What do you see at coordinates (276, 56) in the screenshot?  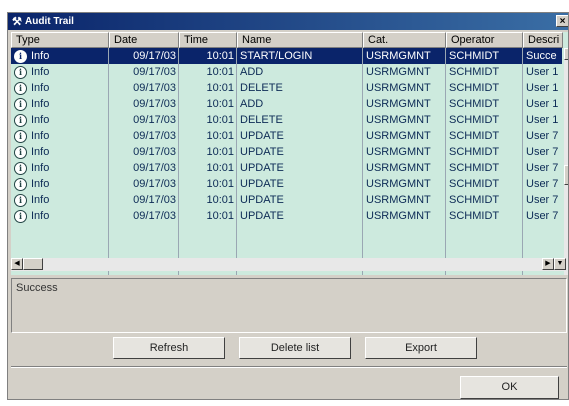 I see `cell-name: START/LOGIN` at bounding box center [276, 56].